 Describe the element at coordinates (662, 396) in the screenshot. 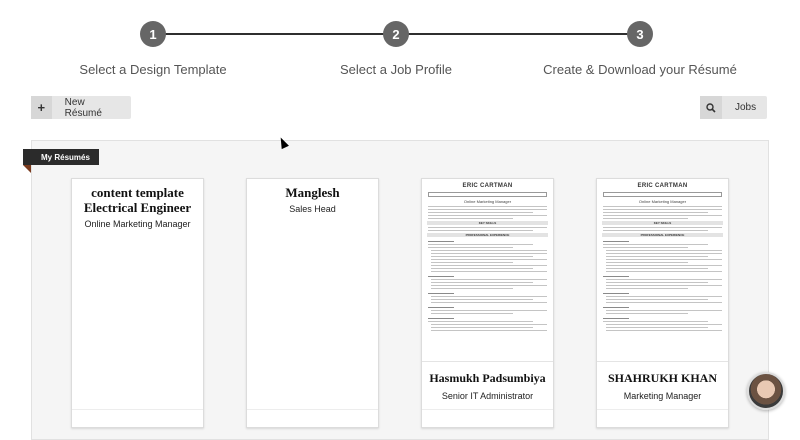

I see `resume-role: Marketing Manager` at that location.